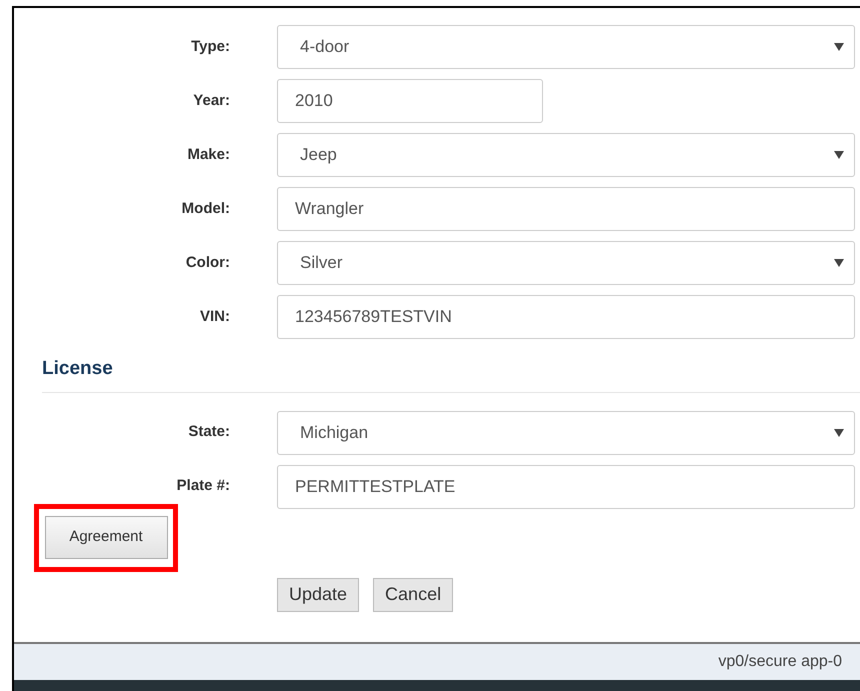 The height and width of the screenshot is (691, 860). I want to click on input-field: 2010, so click(410, 101).